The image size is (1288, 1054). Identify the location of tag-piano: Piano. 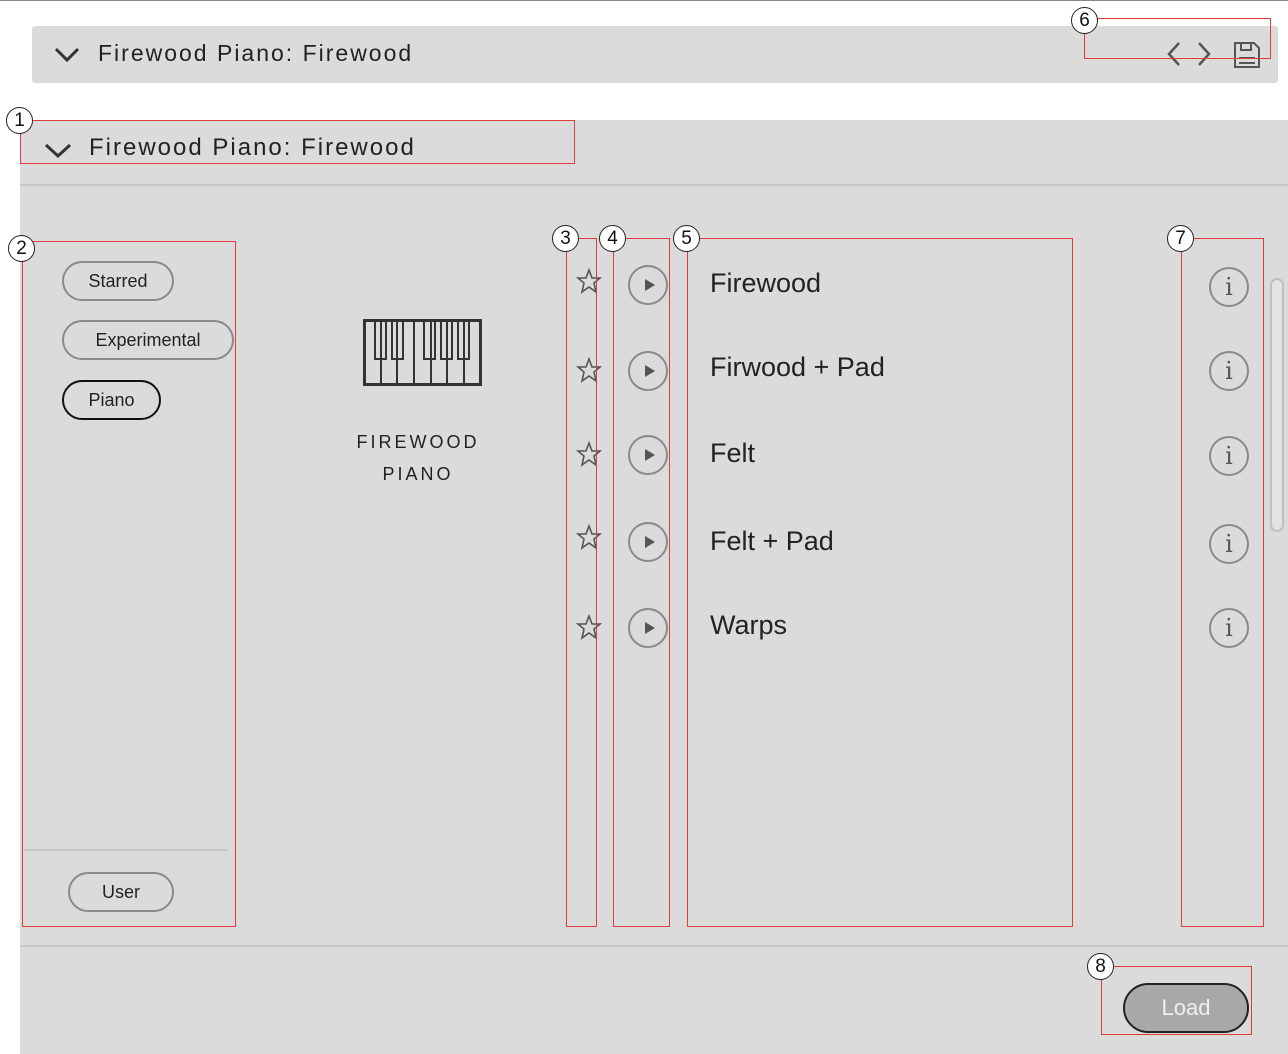
(111, 400).